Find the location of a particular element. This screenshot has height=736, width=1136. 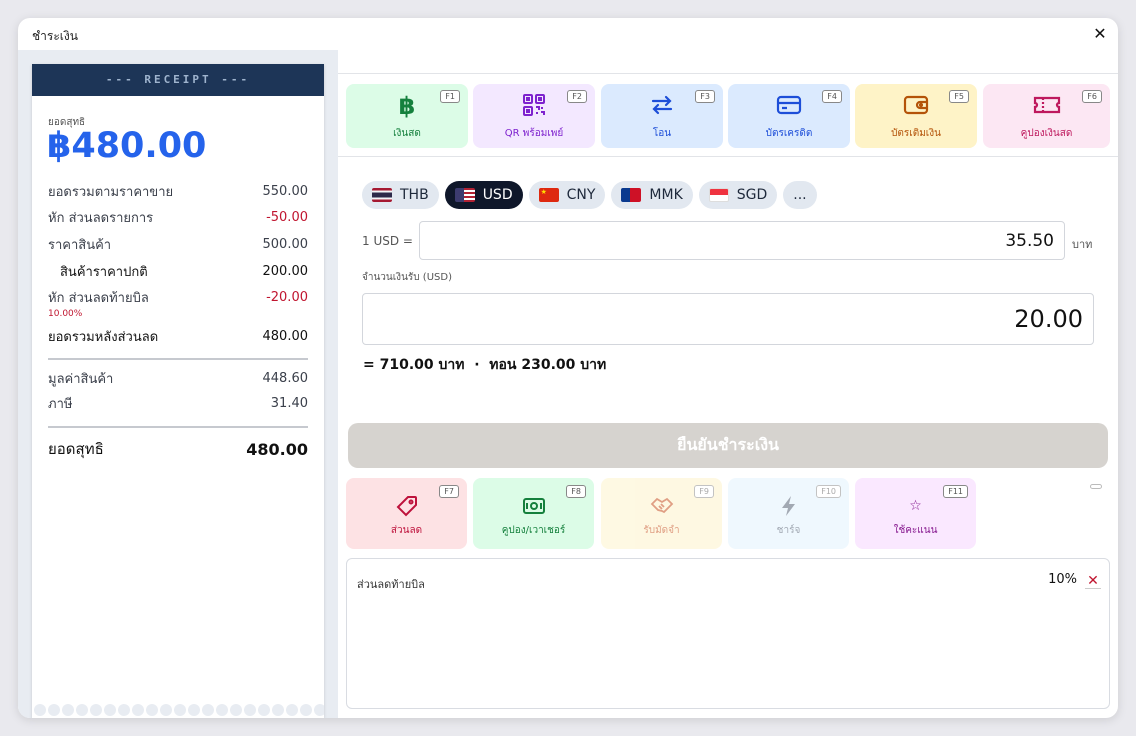

star-icon: ☆ is located at coordinates (915, 506).